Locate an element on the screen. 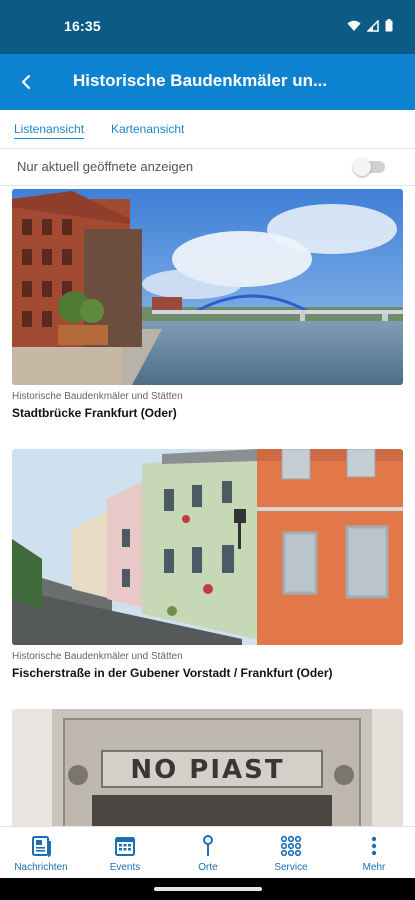  tab-map-view: Kartenansicht is located at coordinates (147, 129).